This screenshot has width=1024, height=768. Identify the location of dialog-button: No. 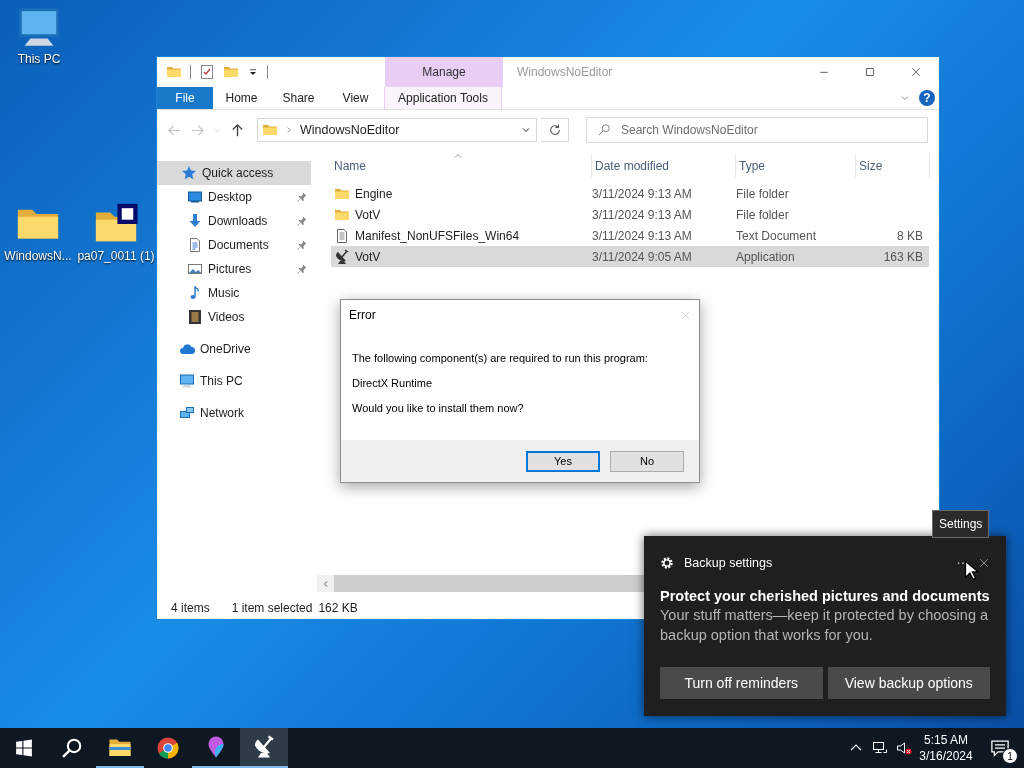
(647, 461).